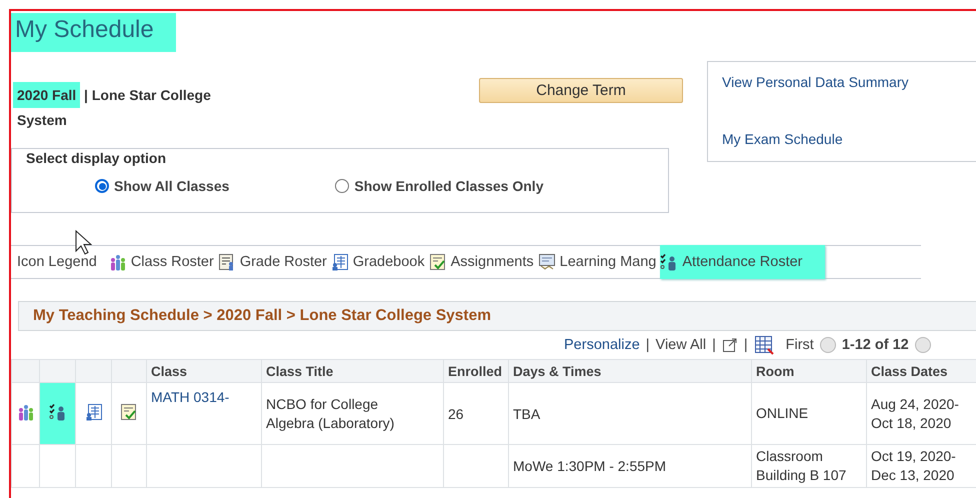 The height and width of the screenshot is (498, 976). I want to click on legend-label: Grade Roster, so click(283, 262).